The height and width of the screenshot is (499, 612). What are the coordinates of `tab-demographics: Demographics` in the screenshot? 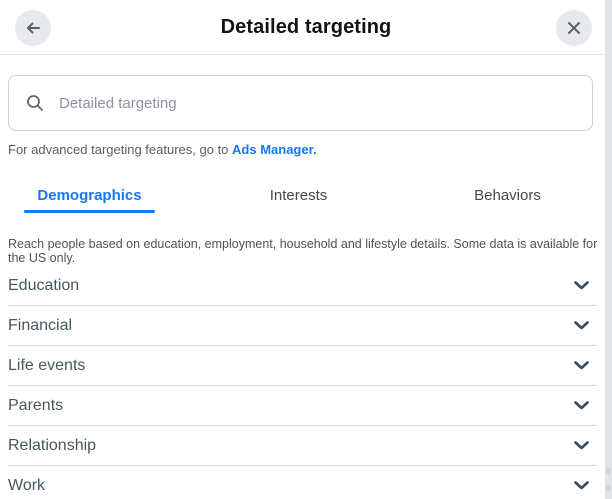 It's located at (89, 195).